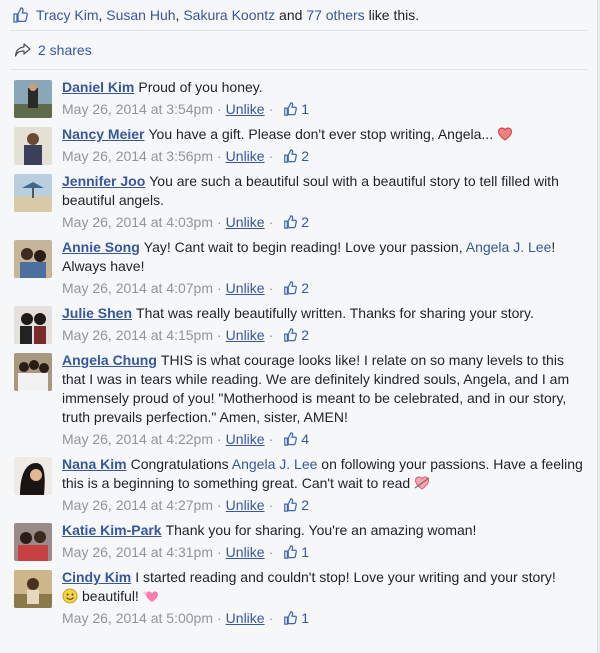 This screenshot has height=653, width=600. Describe the element at coordinates (324, 618) in the screenshot. I see `comment-meta: May 26, 2014 at 5:00pm · Unlike · 1` at that location.